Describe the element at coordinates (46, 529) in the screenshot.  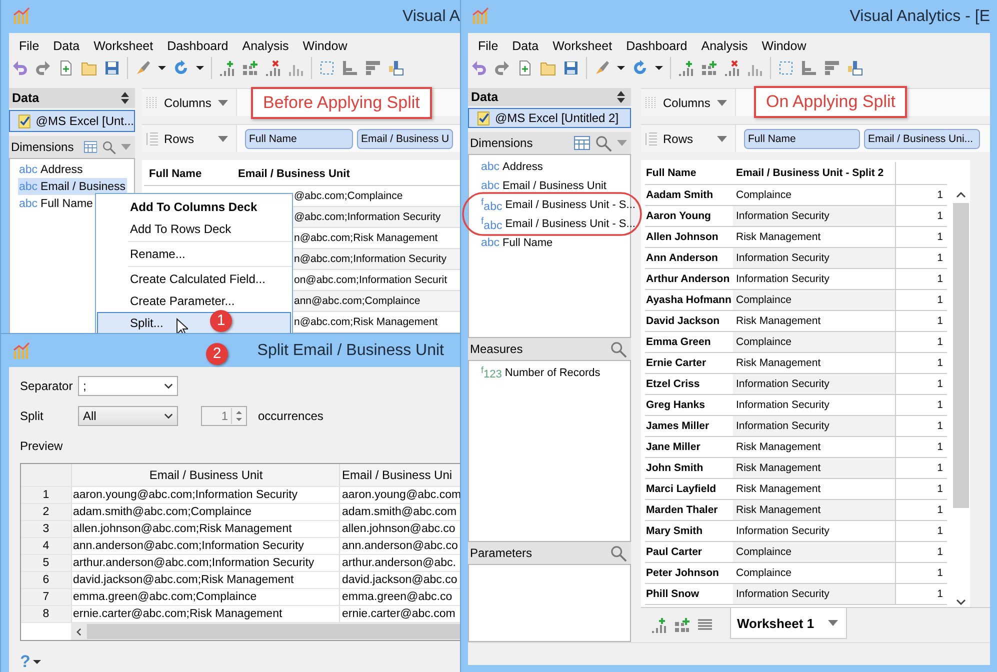
I see `row-number: 3` at that location.